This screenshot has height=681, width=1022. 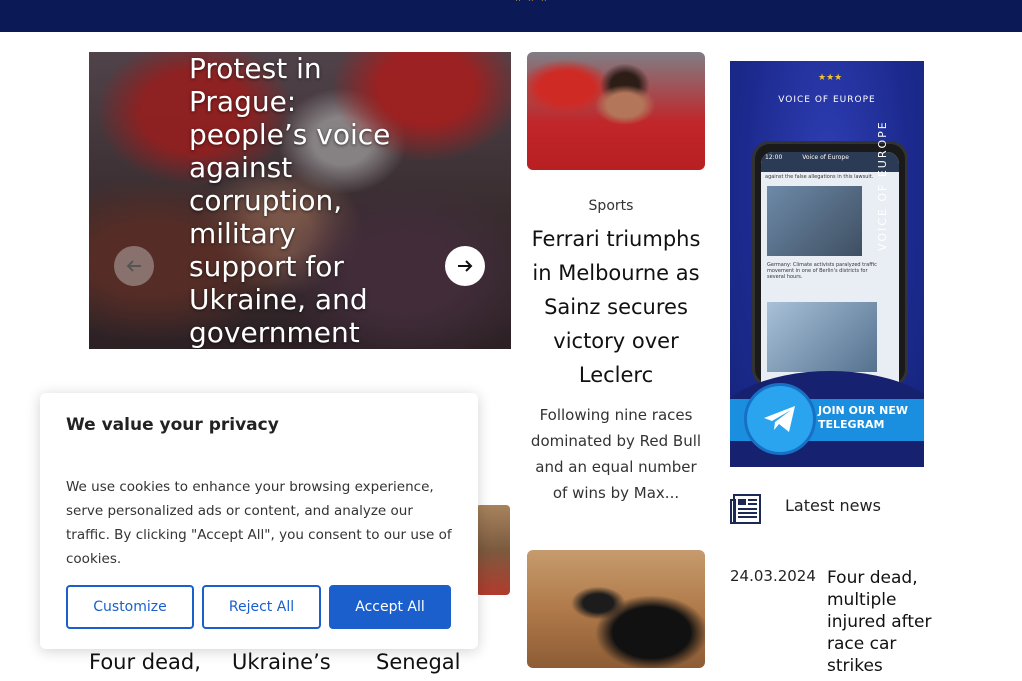 I want to click on reject-all-button: Reject All, so click(x=261, y=607).